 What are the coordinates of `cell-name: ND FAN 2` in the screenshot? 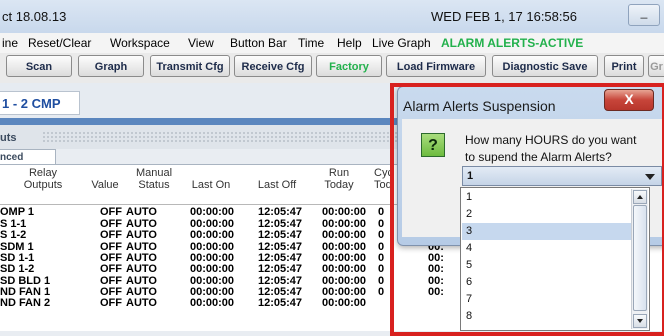 It's located at (25, 303).